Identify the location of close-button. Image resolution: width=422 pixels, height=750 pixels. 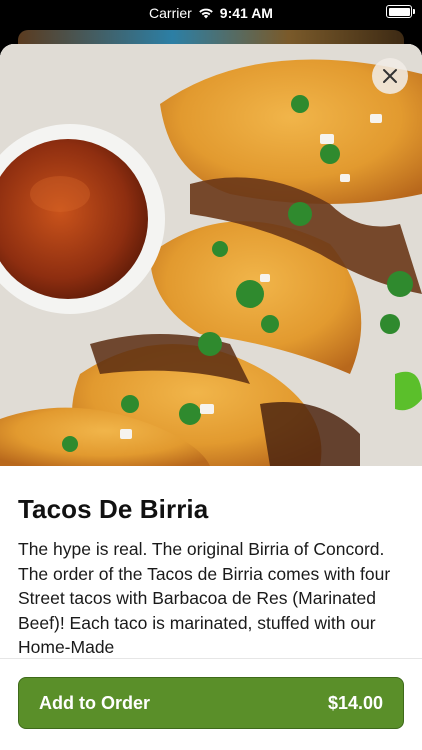
(390, 76).